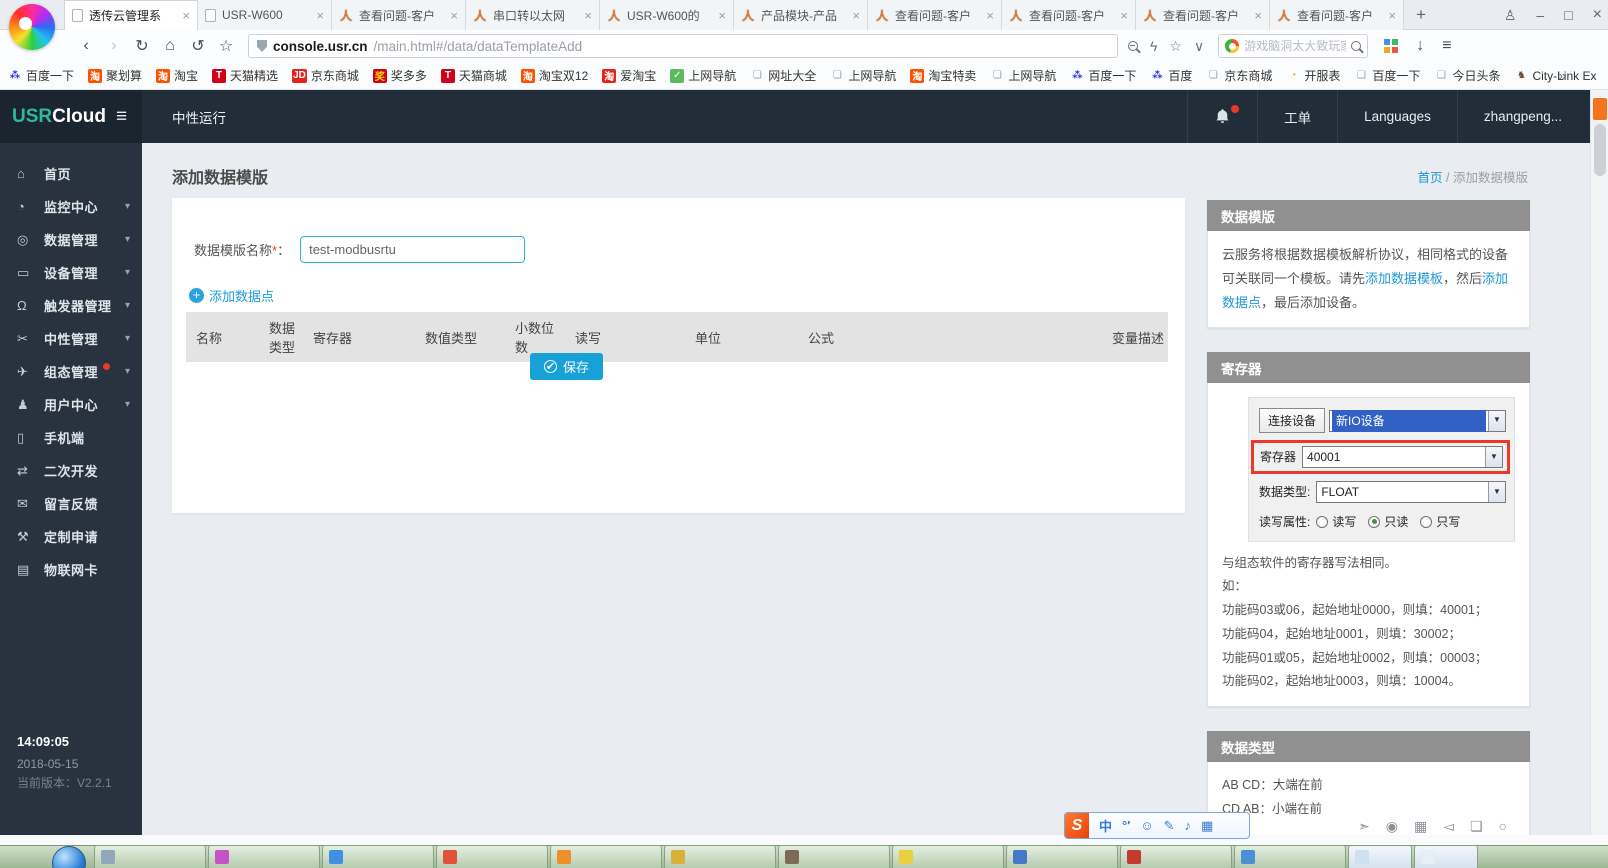 The height and width of the screenshot is (868, 1608). I want to click on favorite-star-icon: ☆, so click(1175, 46).